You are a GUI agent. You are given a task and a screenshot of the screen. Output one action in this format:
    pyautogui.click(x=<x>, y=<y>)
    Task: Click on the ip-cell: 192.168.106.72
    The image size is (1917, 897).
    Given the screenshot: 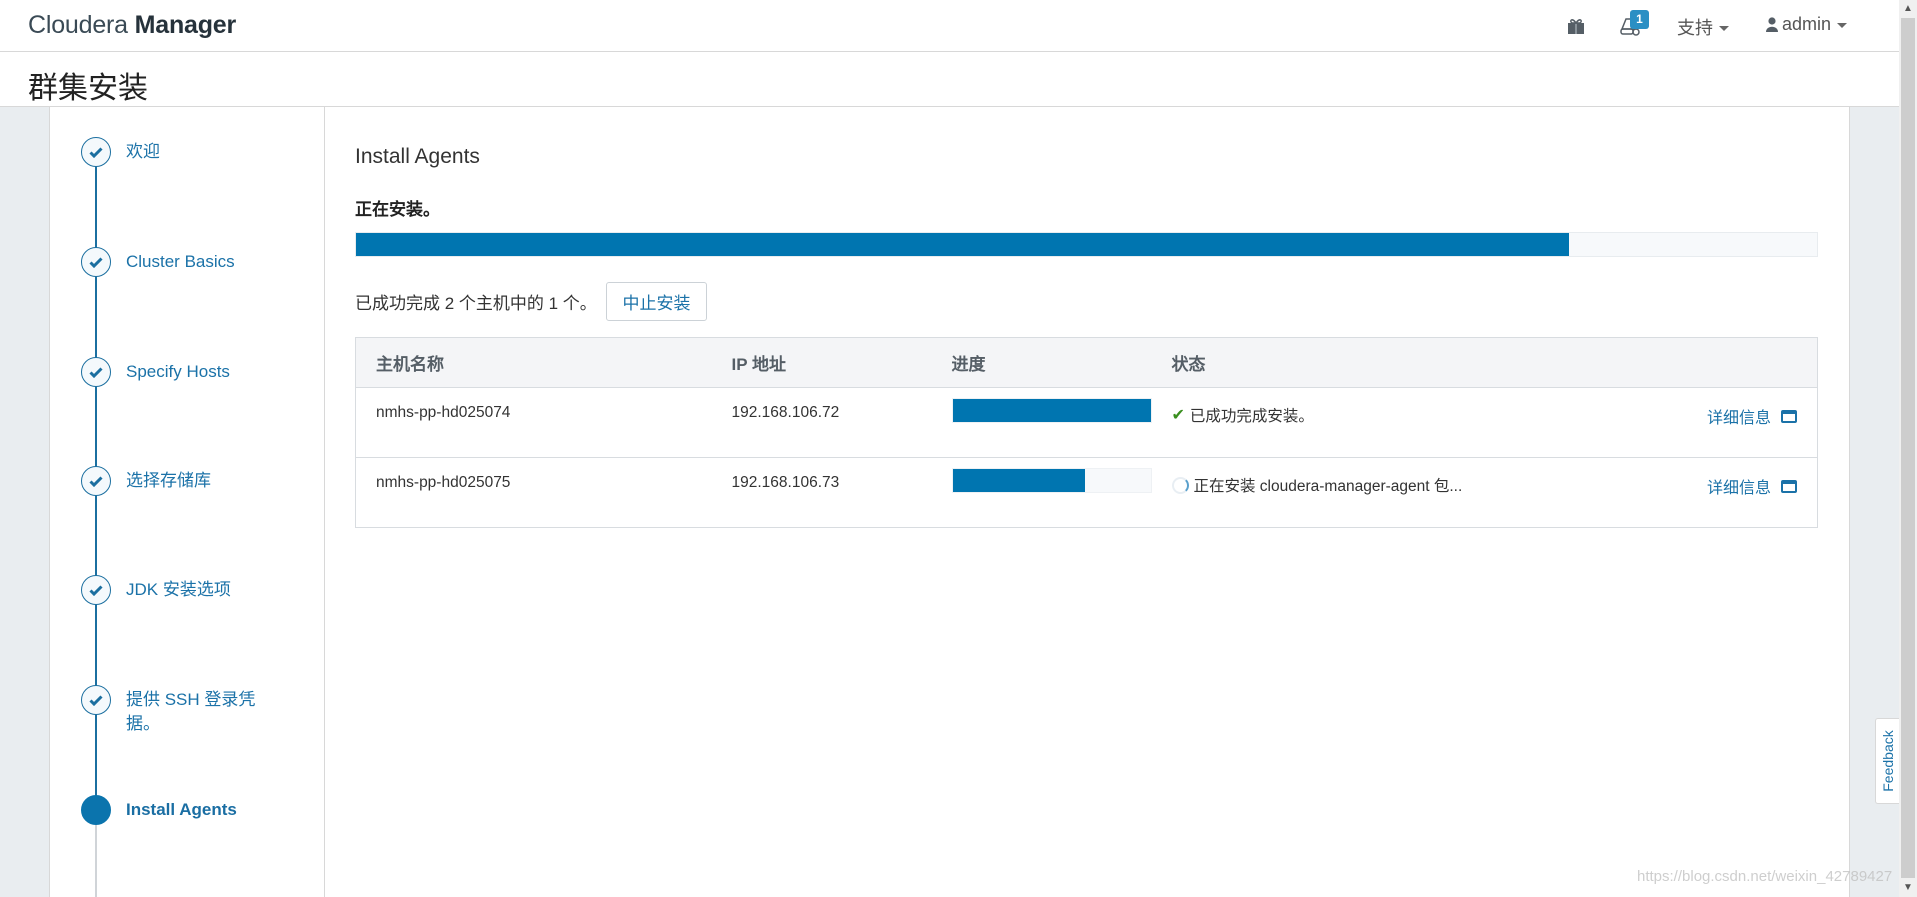 What is the action you would take?
    pyautogui.click(x=821, y=422)
    